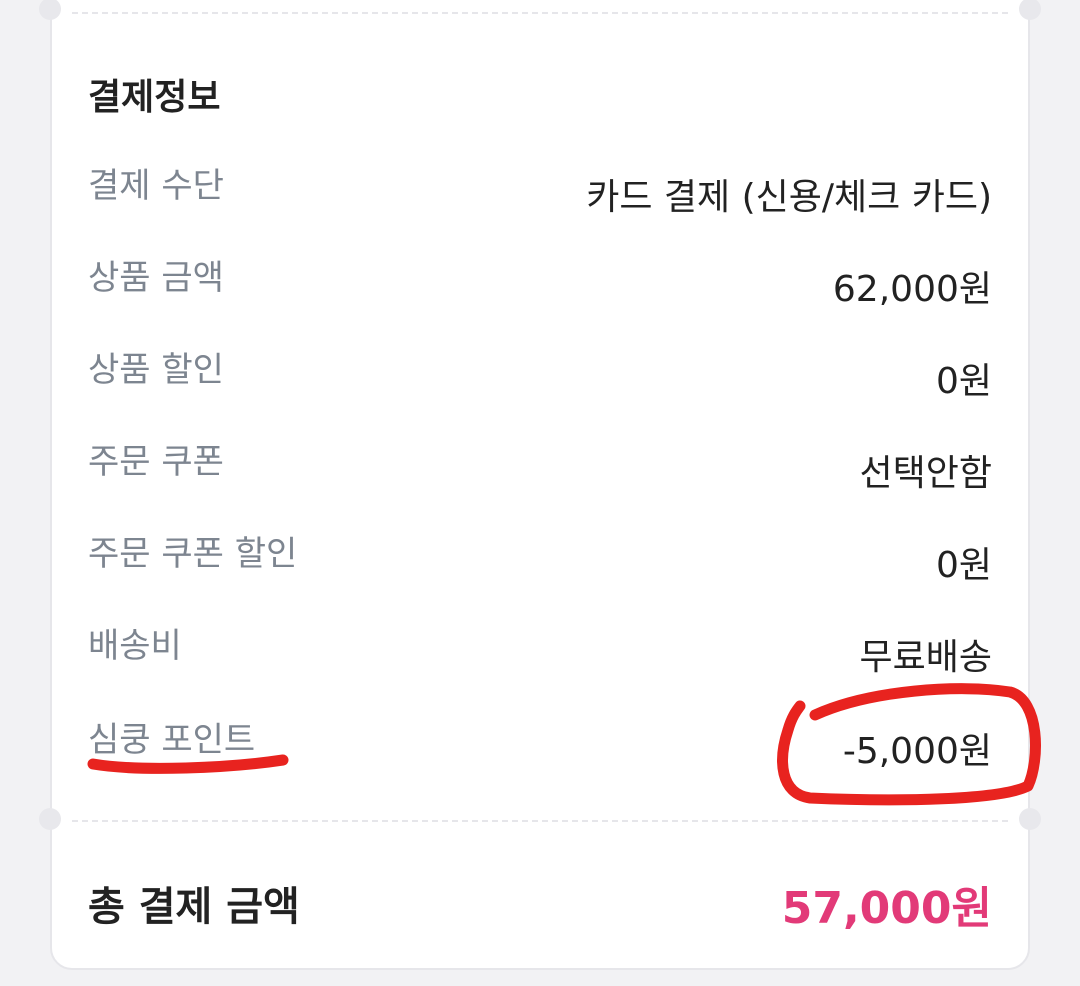 Image resolution: width=1080 pixels, height=986 pixels. I want to click on product-discount-value: 0원, so click(963, 381).